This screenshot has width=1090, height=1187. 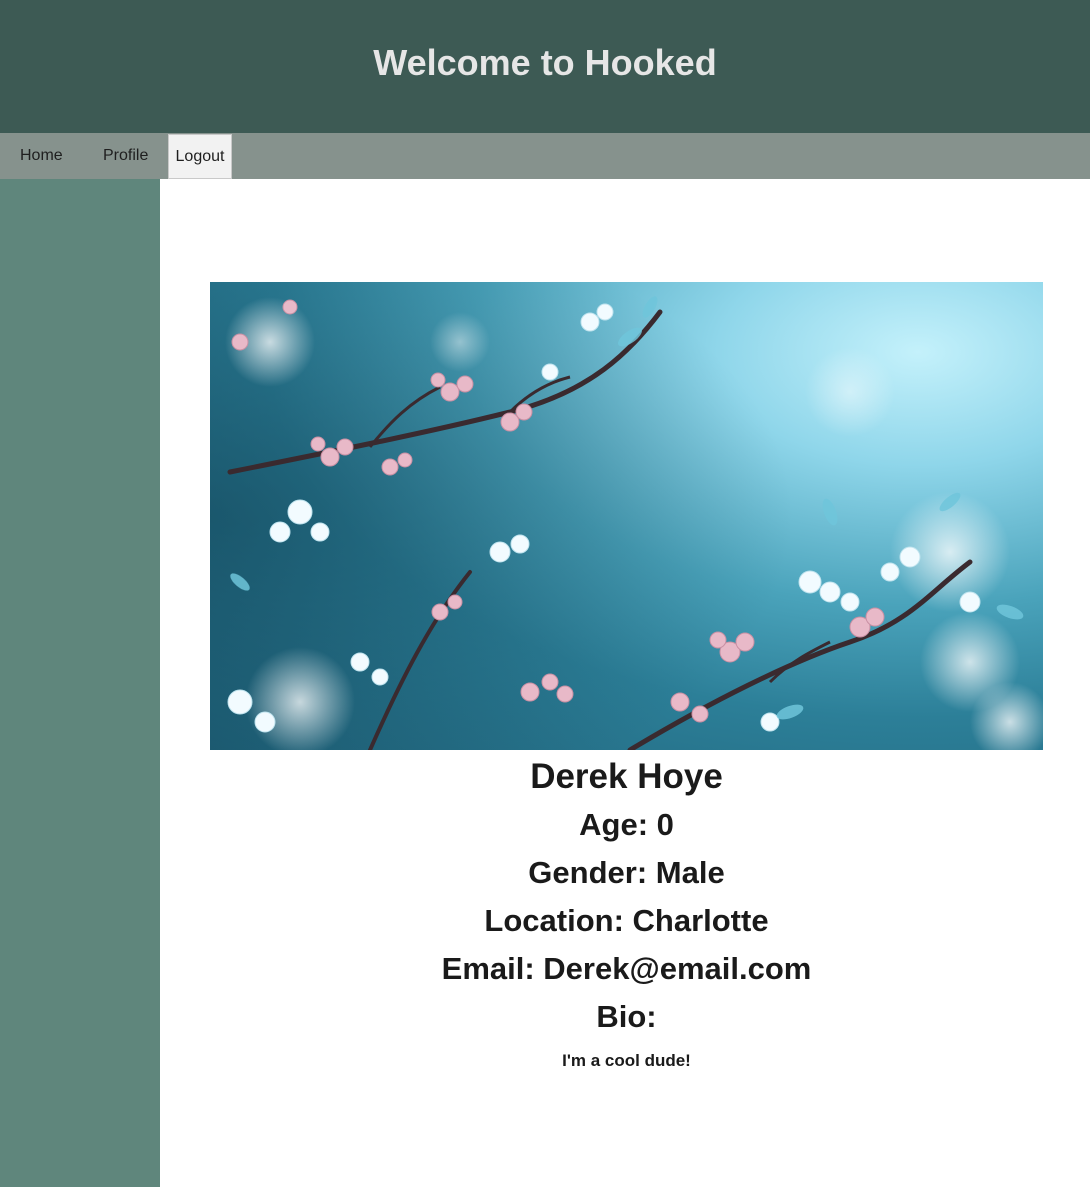 What do you see at coordinates (626, 872) in the screenshot?
I see `profile-gender: Gender: Male` at bounding box center [626, 872].